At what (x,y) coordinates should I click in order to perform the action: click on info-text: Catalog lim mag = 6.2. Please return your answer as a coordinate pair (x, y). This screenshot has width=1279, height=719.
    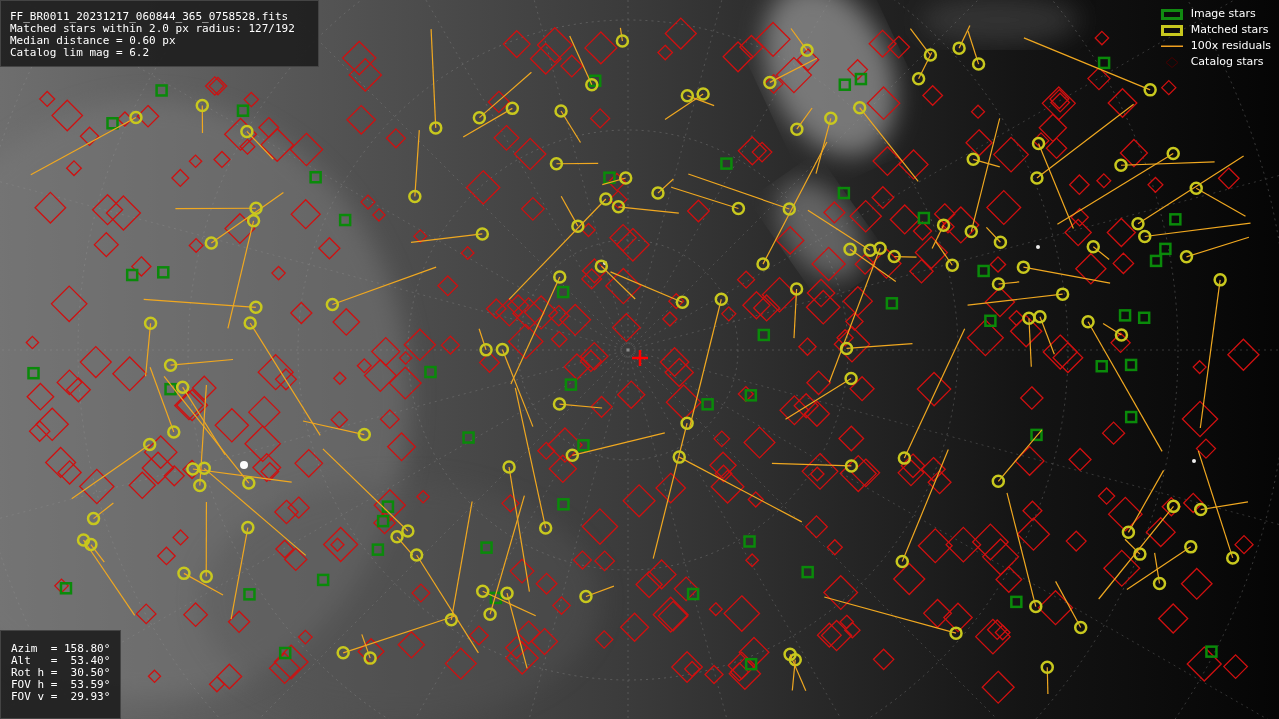
    Looking at the image, I should click on (80, 52).